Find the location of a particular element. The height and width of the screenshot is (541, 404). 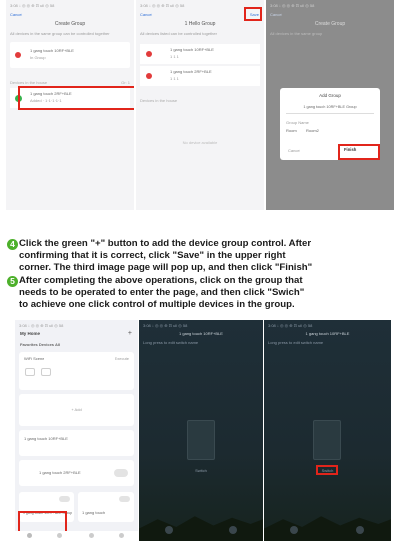

add-card-label: + Add is located at coordinates (76, 409).